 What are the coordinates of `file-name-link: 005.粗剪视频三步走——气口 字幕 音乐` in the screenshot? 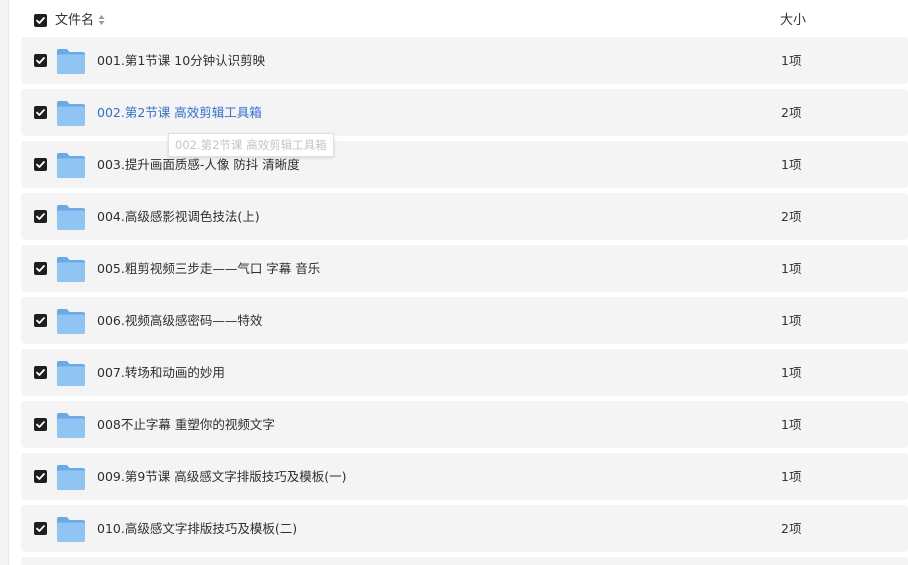 It's located at (208, 269).